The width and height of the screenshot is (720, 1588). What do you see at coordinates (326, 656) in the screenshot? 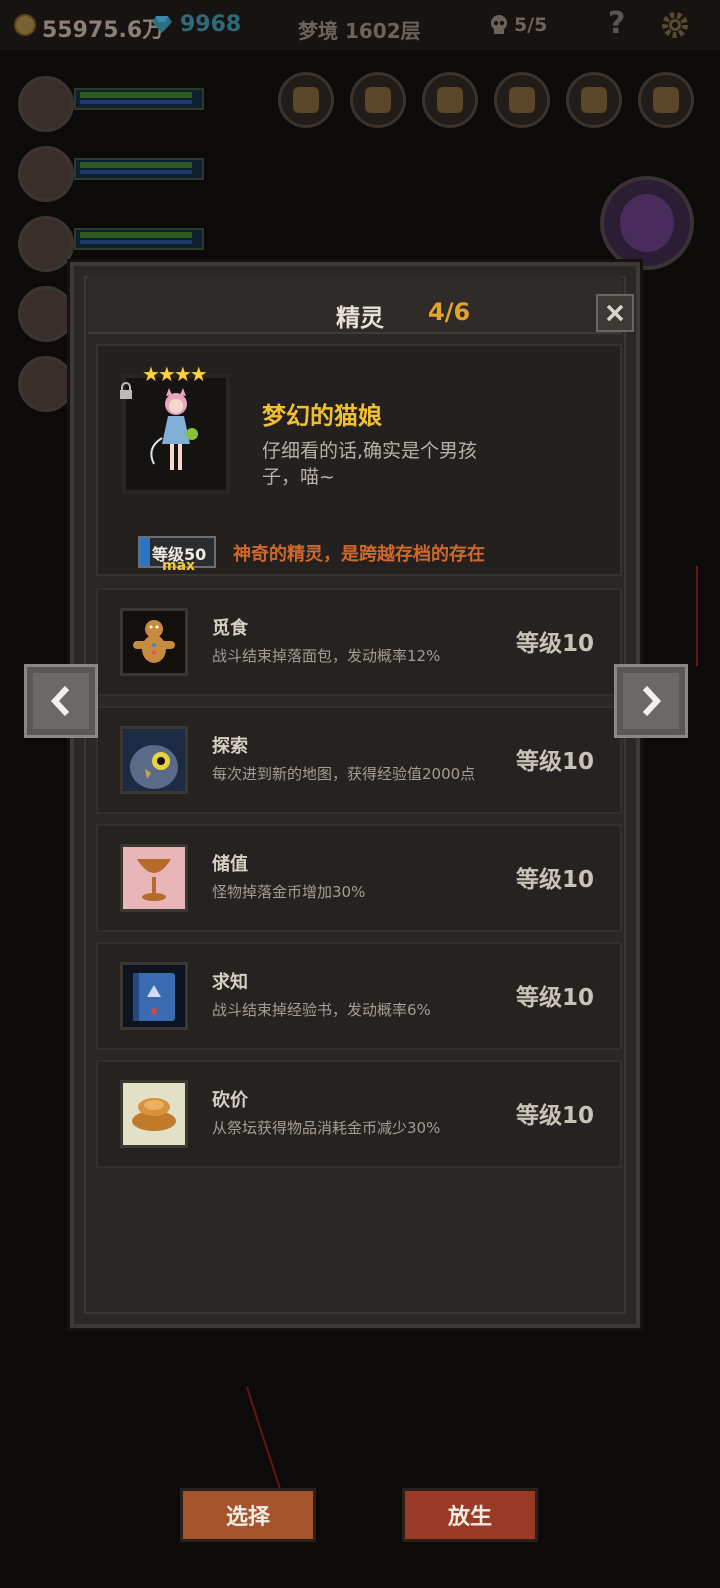
I see `skill-description: 战斗结束掉落面包，发动概率12%` at bounding box center [326, 656].